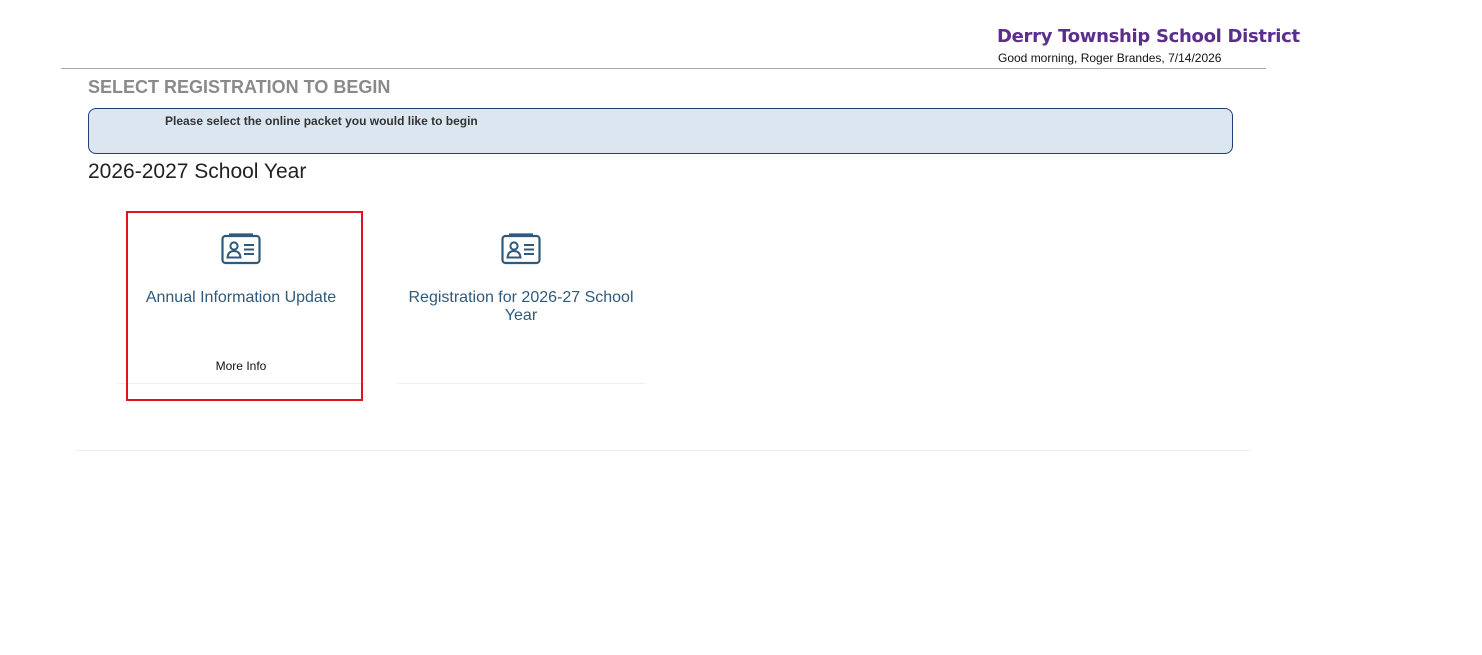  Describe the element at coordinates (197, 171) in the screenshot. I see `school-year-heading: 2026-2027 School Year` at that location.